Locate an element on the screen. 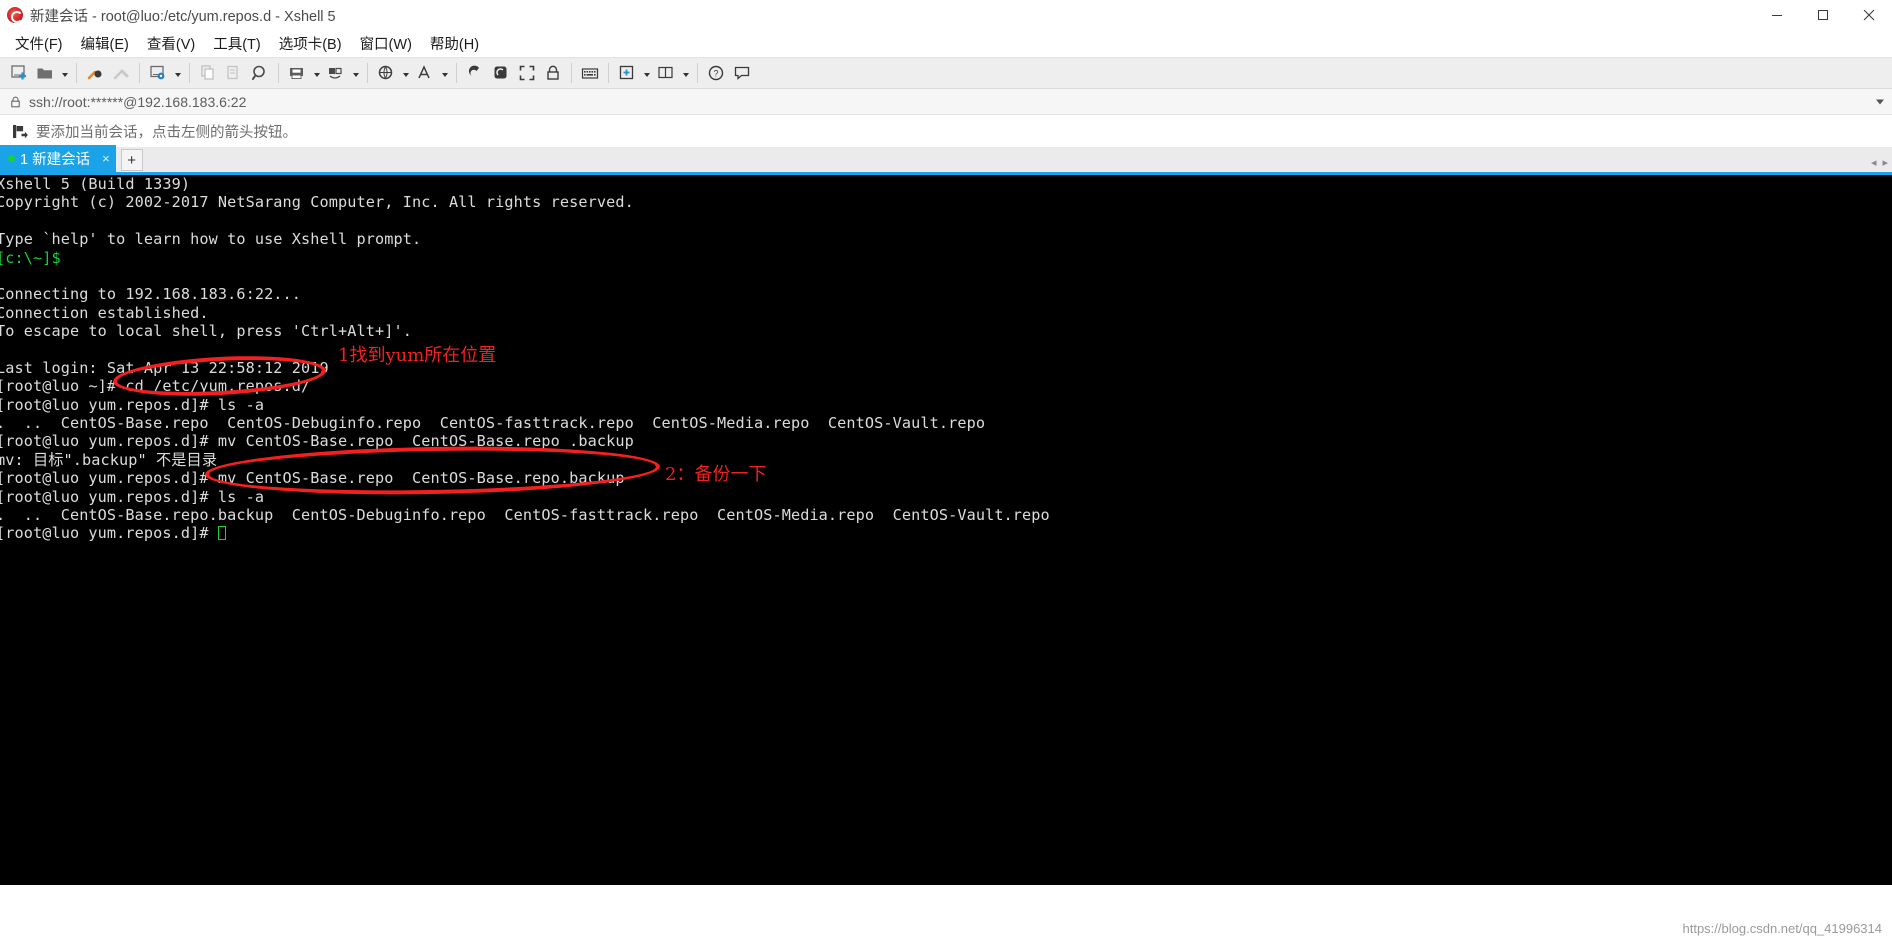  log-dropdown-icon is located at coordinates (316, 73).